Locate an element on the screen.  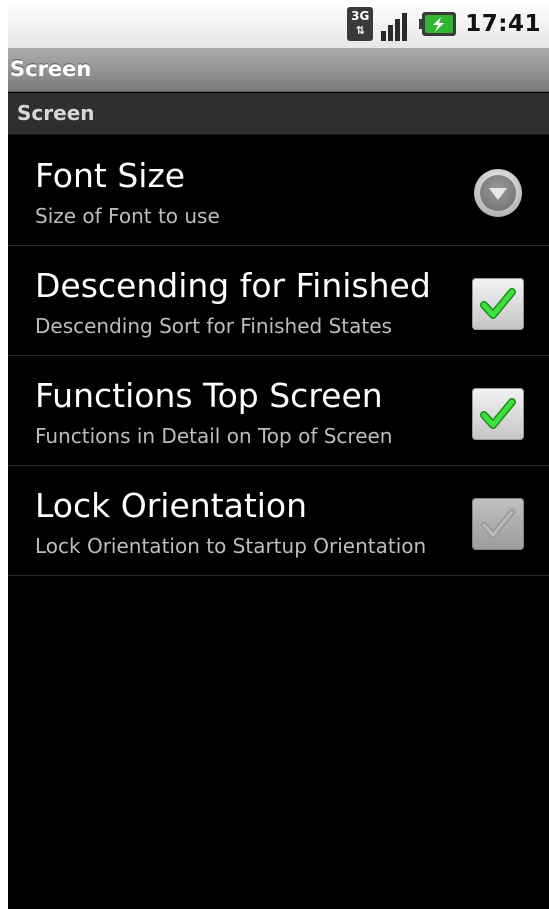
pref-font-size: Font Size Size of Font to use is located at coordinates (278, 191).